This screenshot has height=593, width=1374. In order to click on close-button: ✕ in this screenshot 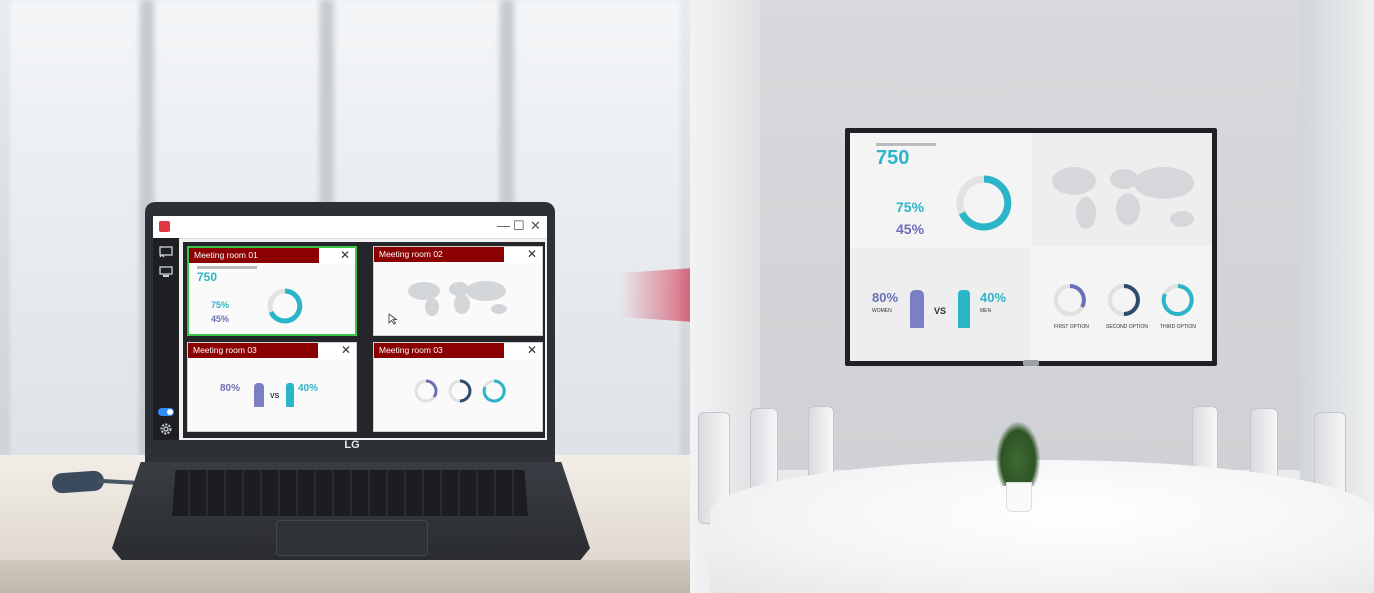, I will do `click(535, 226)`.